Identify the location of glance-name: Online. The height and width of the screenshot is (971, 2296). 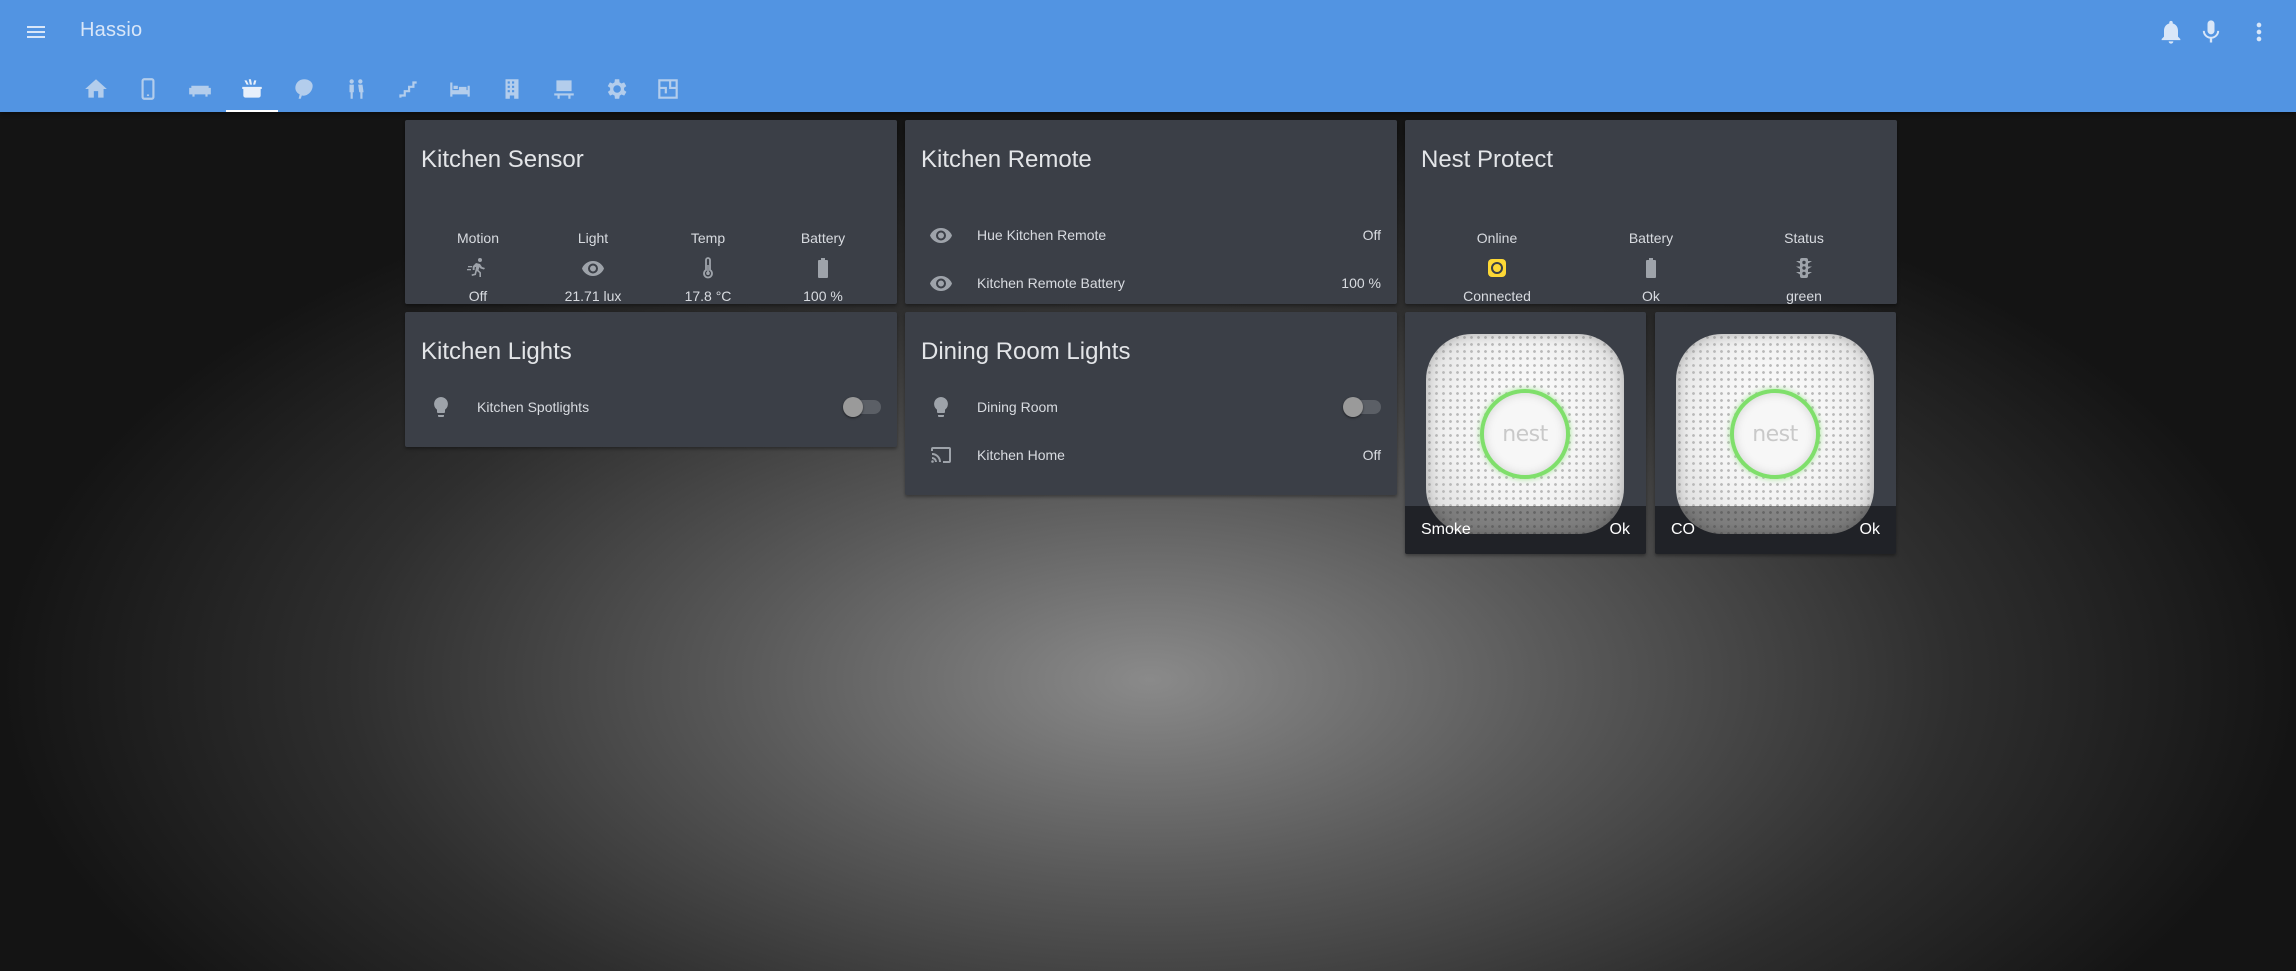
(1497, 238).